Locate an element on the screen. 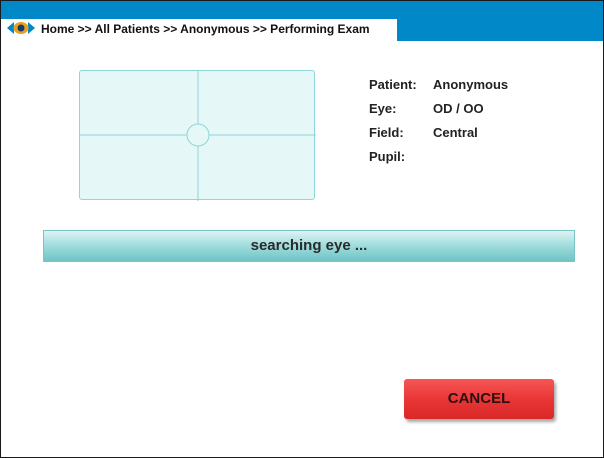  field-value: Central is located at coordinates (455, 132).